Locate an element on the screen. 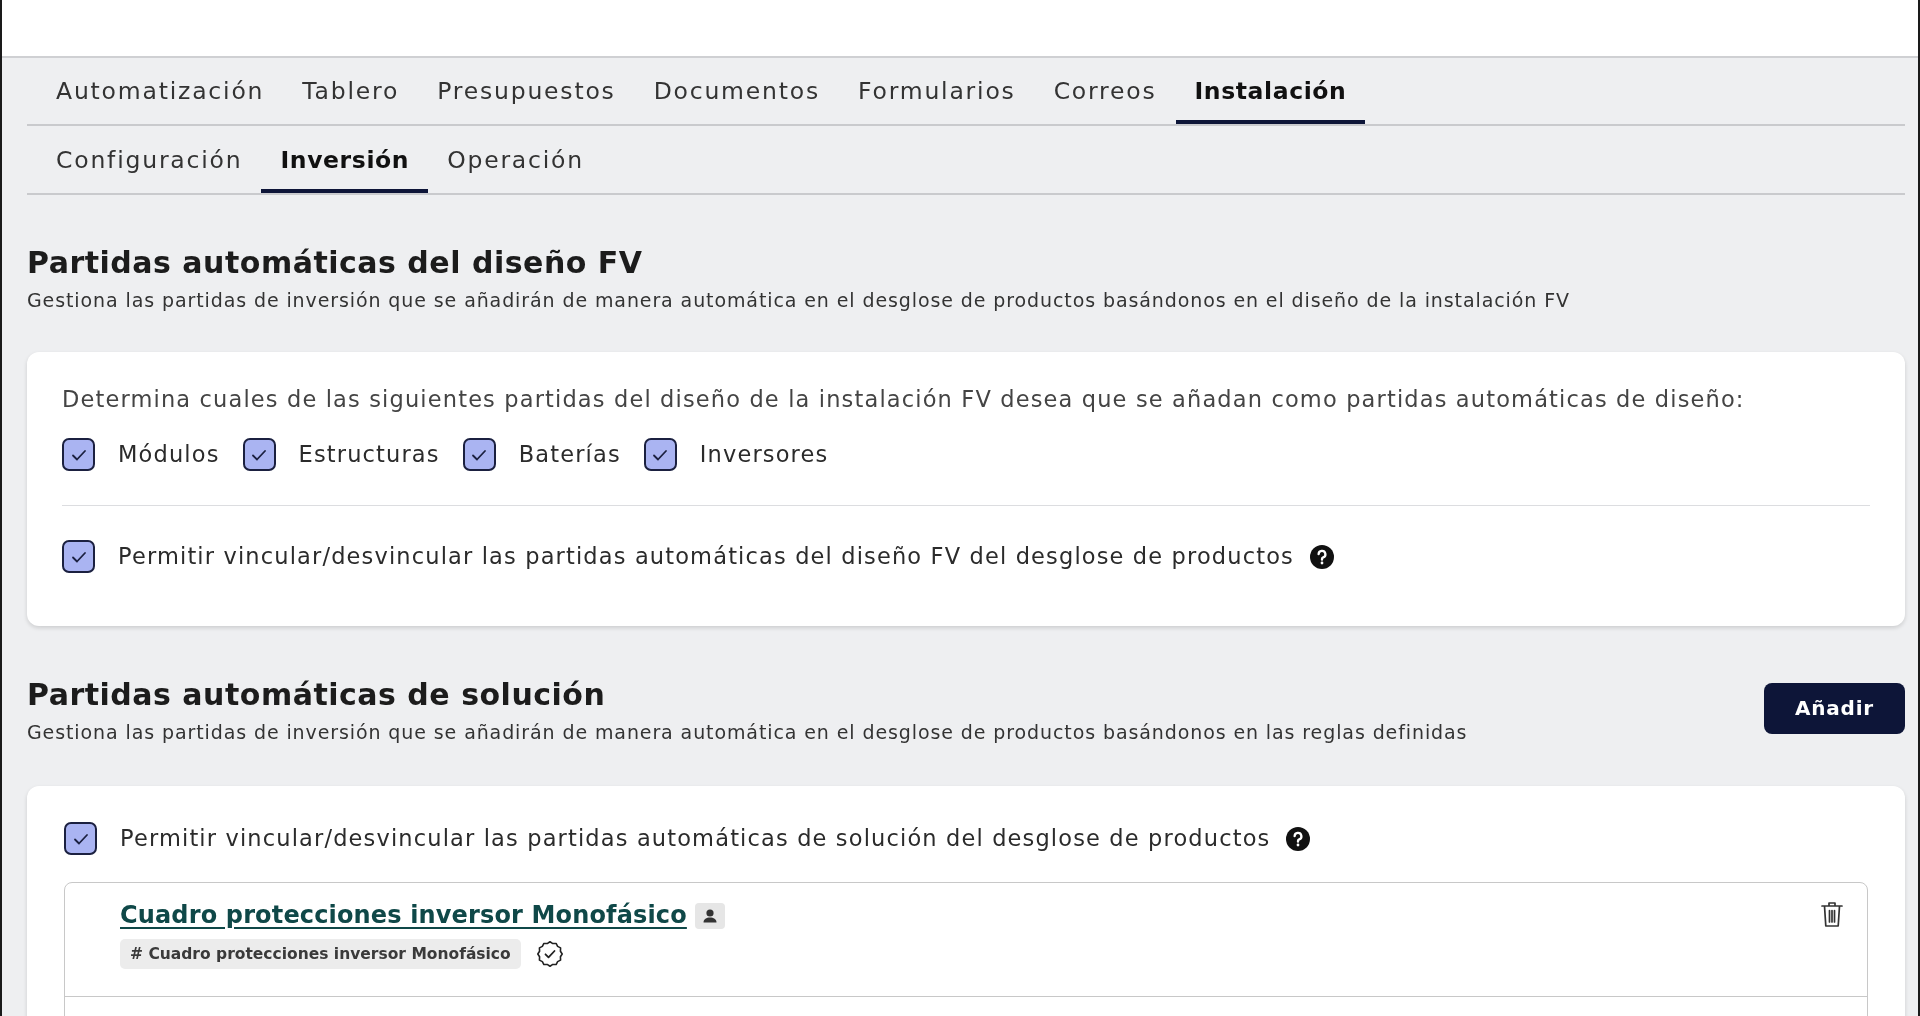 The width and height of the screenshot is (1920, 1016). add-button: Añadir is located at coordinates (1834, 708).